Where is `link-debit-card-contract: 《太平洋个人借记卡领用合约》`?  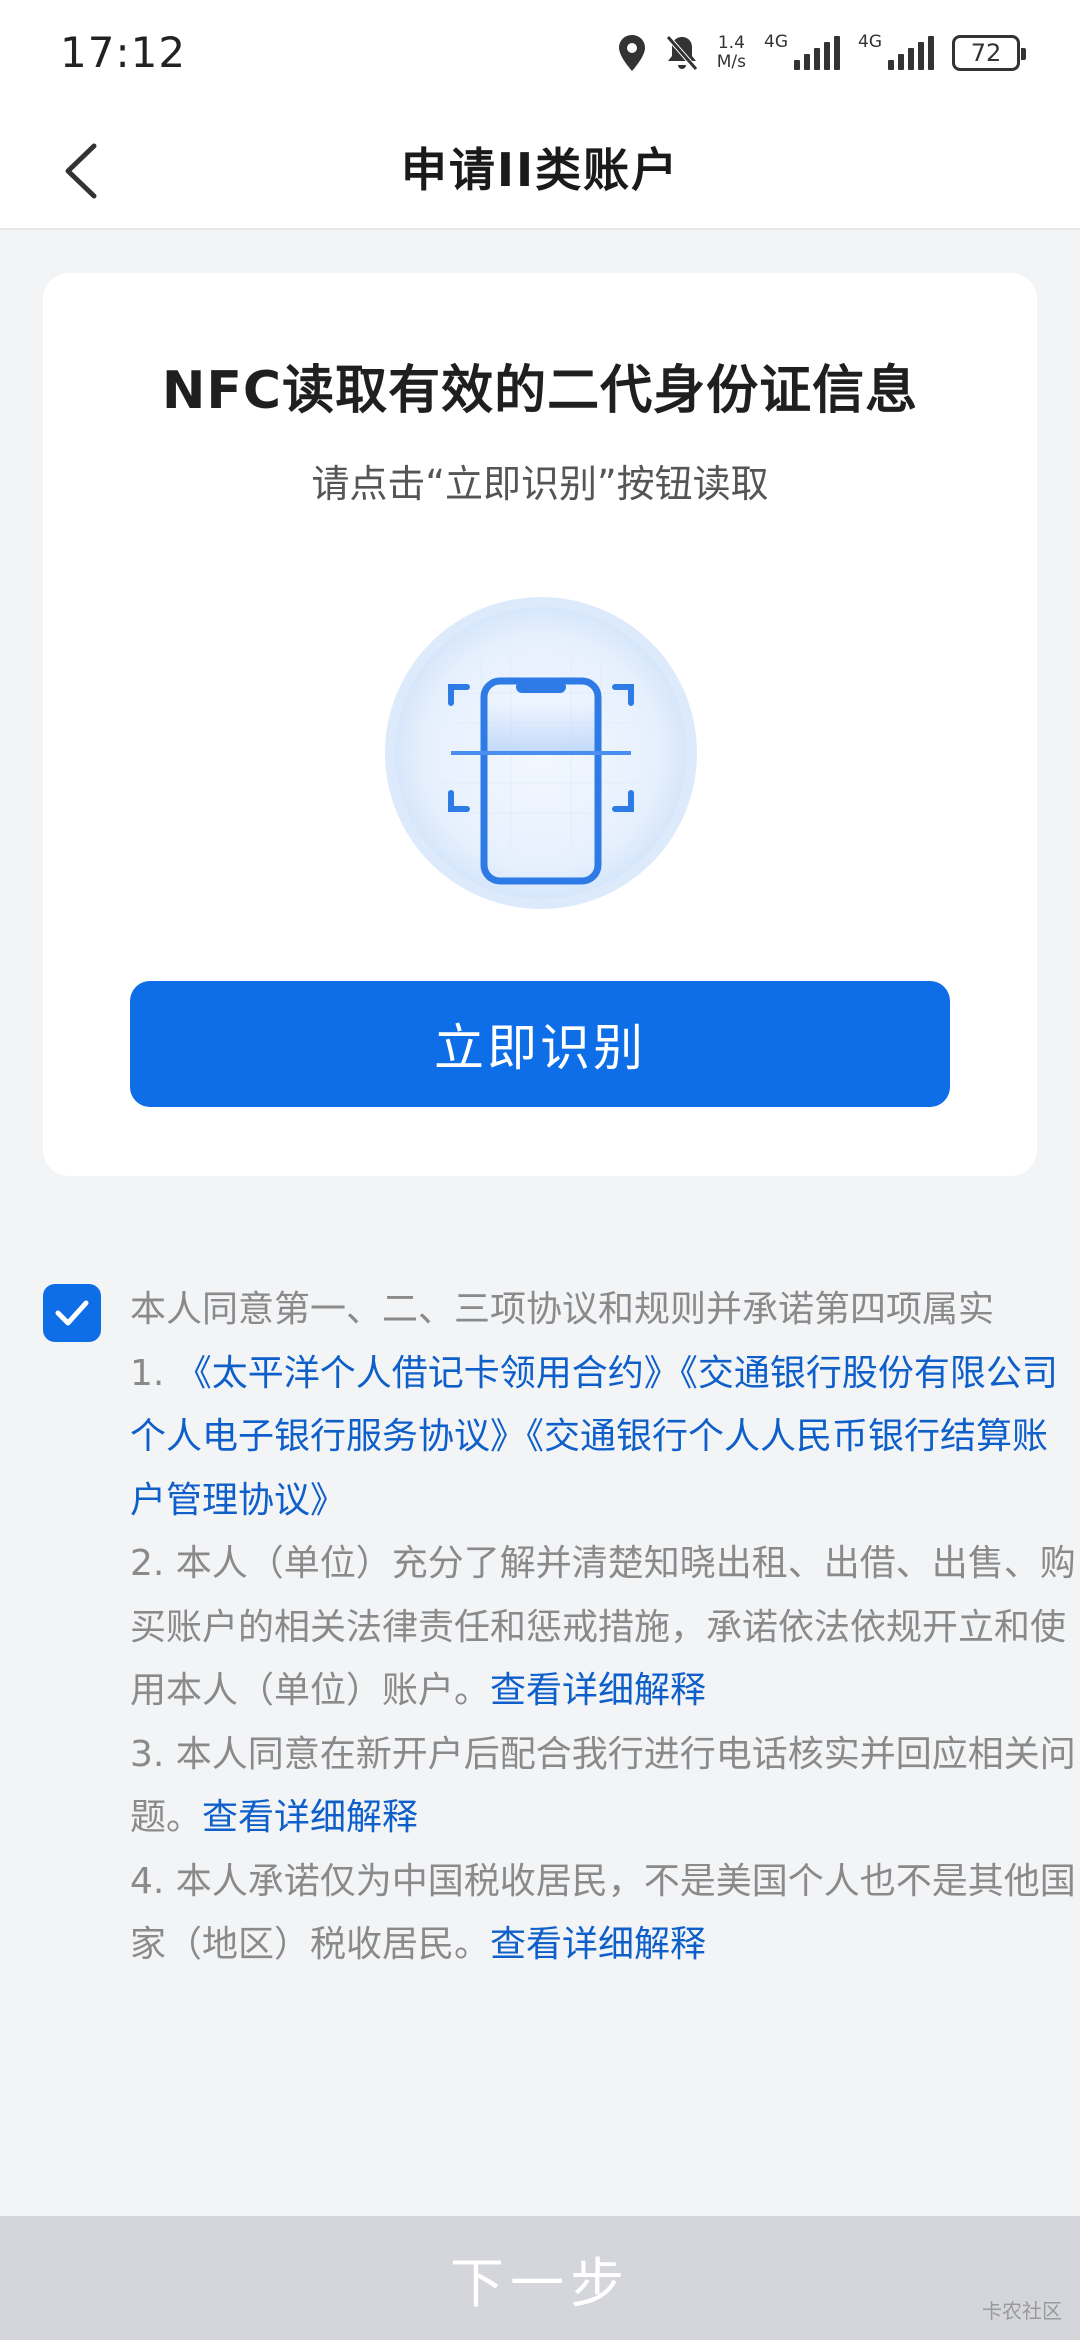 link-debit-card-contract: 《太平洋个人借记卡领用合约》 is located at coordinates (428, 1373).